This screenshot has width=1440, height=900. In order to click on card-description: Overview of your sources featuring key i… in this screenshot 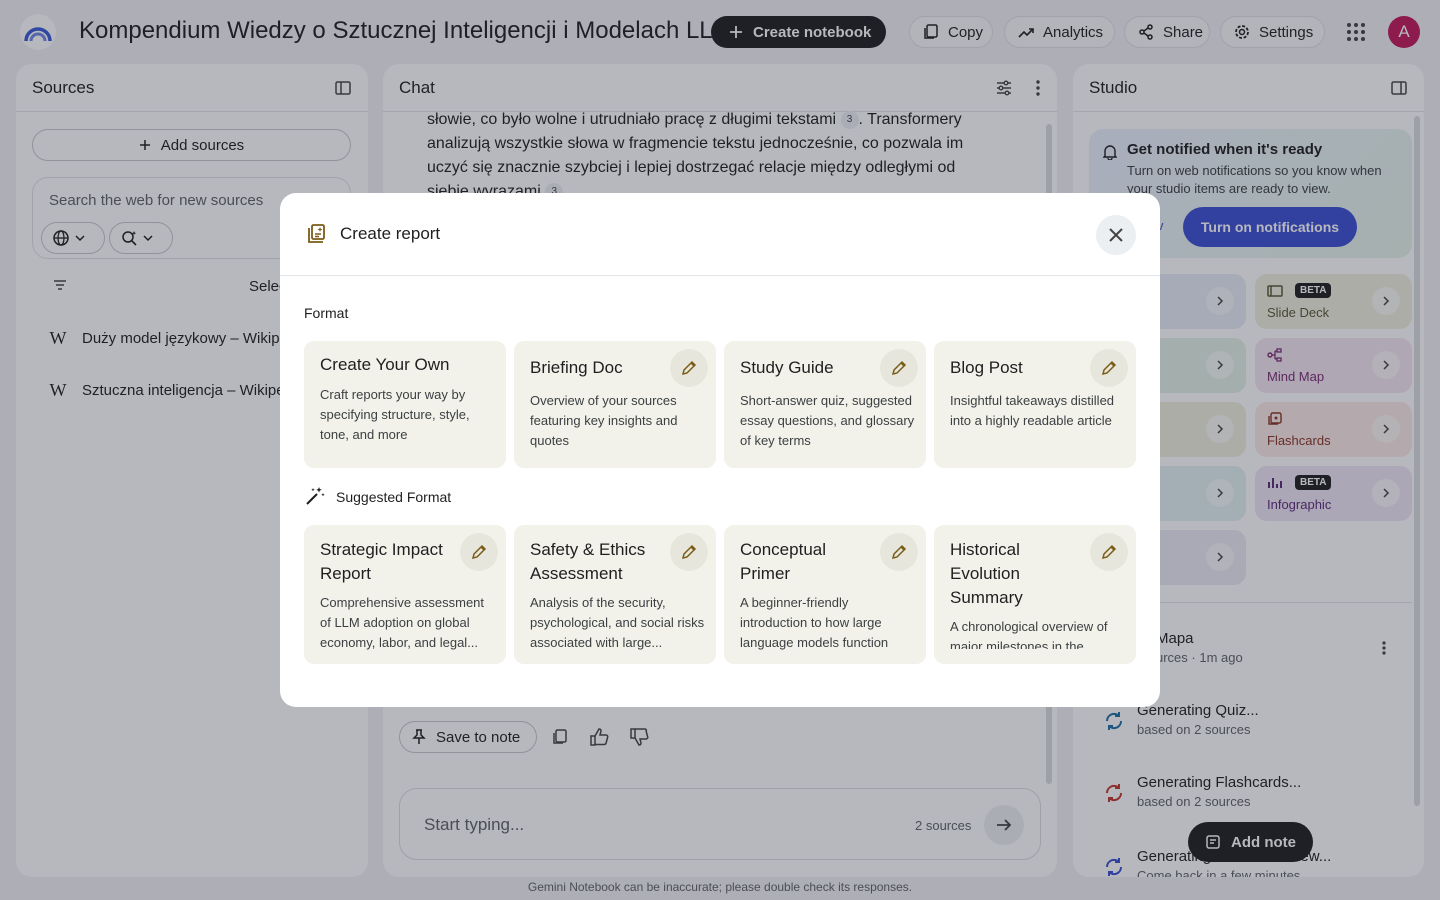, I will do `click(604, 420)`.